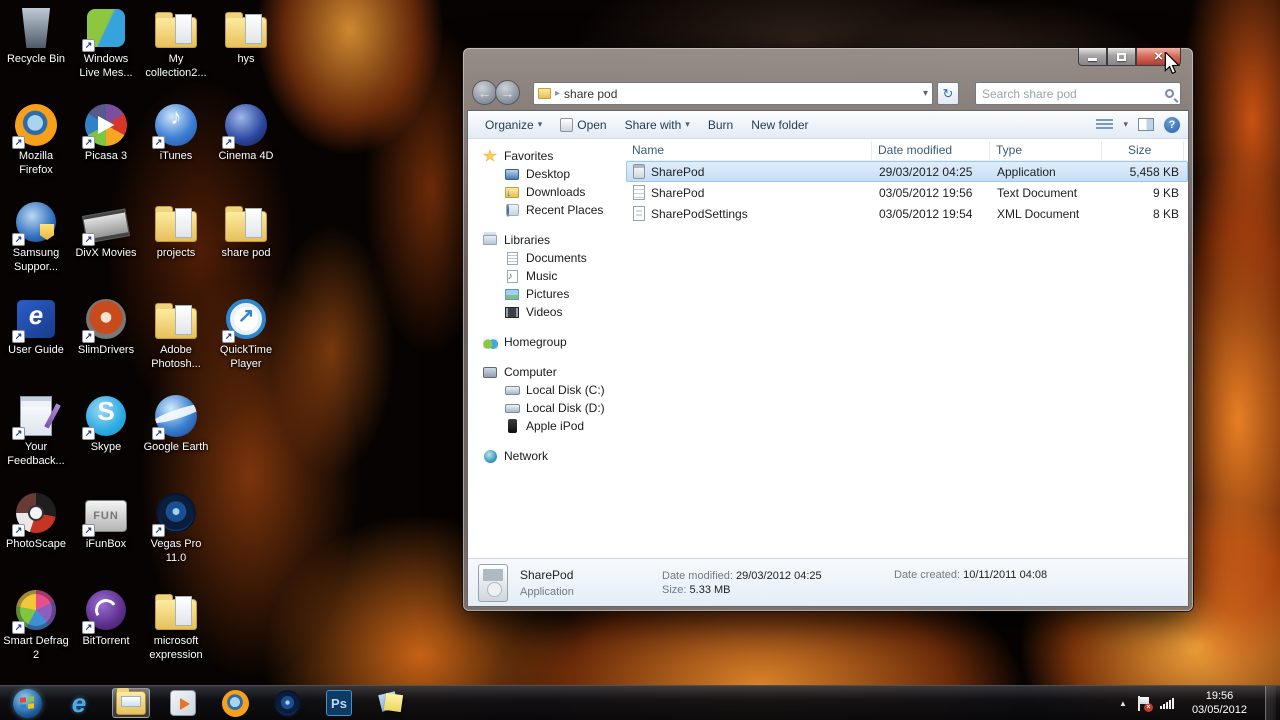  I want to click on desktop-icon-share-pod: share pod, so click(246, 230).